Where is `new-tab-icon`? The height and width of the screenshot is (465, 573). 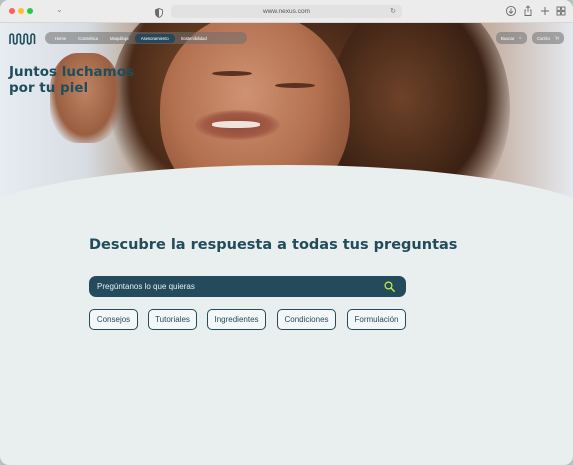 new-tab-icon is located at coordinates (545, 11).